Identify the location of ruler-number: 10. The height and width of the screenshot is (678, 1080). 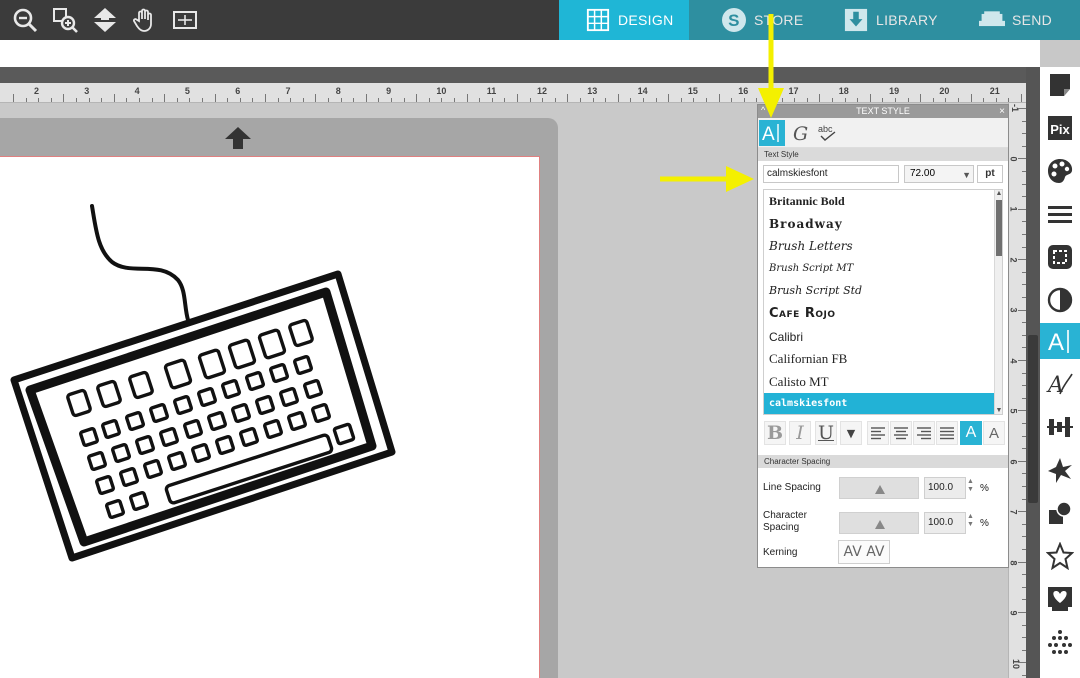
(1016, 663).